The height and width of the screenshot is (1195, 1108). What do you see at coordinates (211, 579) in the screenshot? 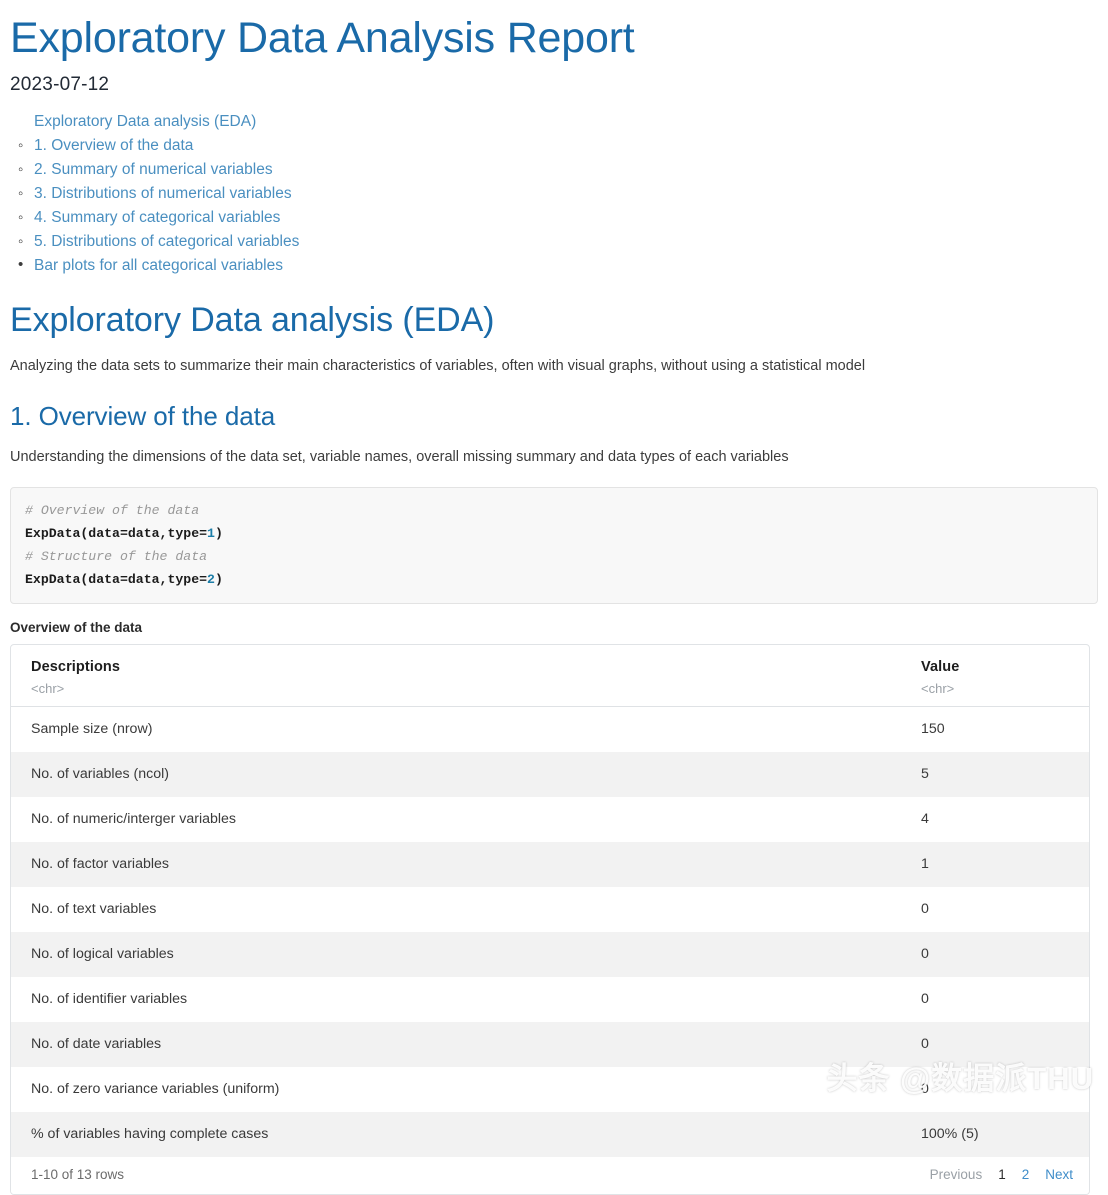
I see `code-arg-number: 2` at bounding box center [211, 579].